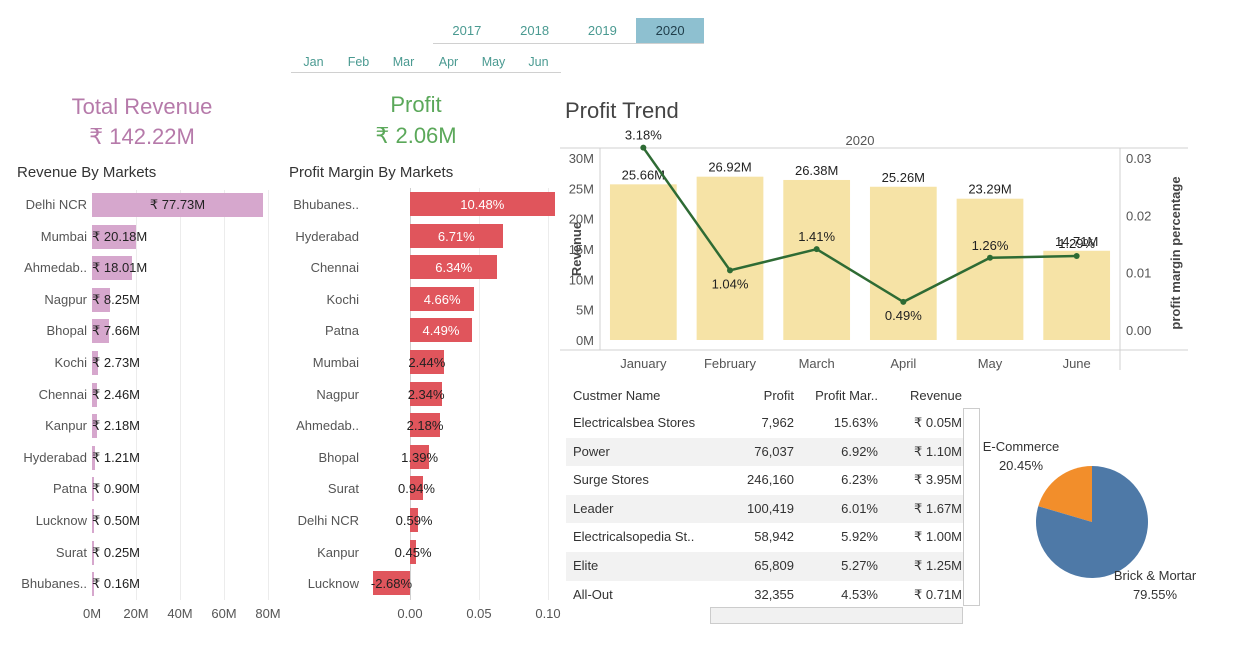  What do you see at coordinates (456, 236) in the screenshot?
I see `pm-data-label: 6.71%` at bounding box center [456, 236].